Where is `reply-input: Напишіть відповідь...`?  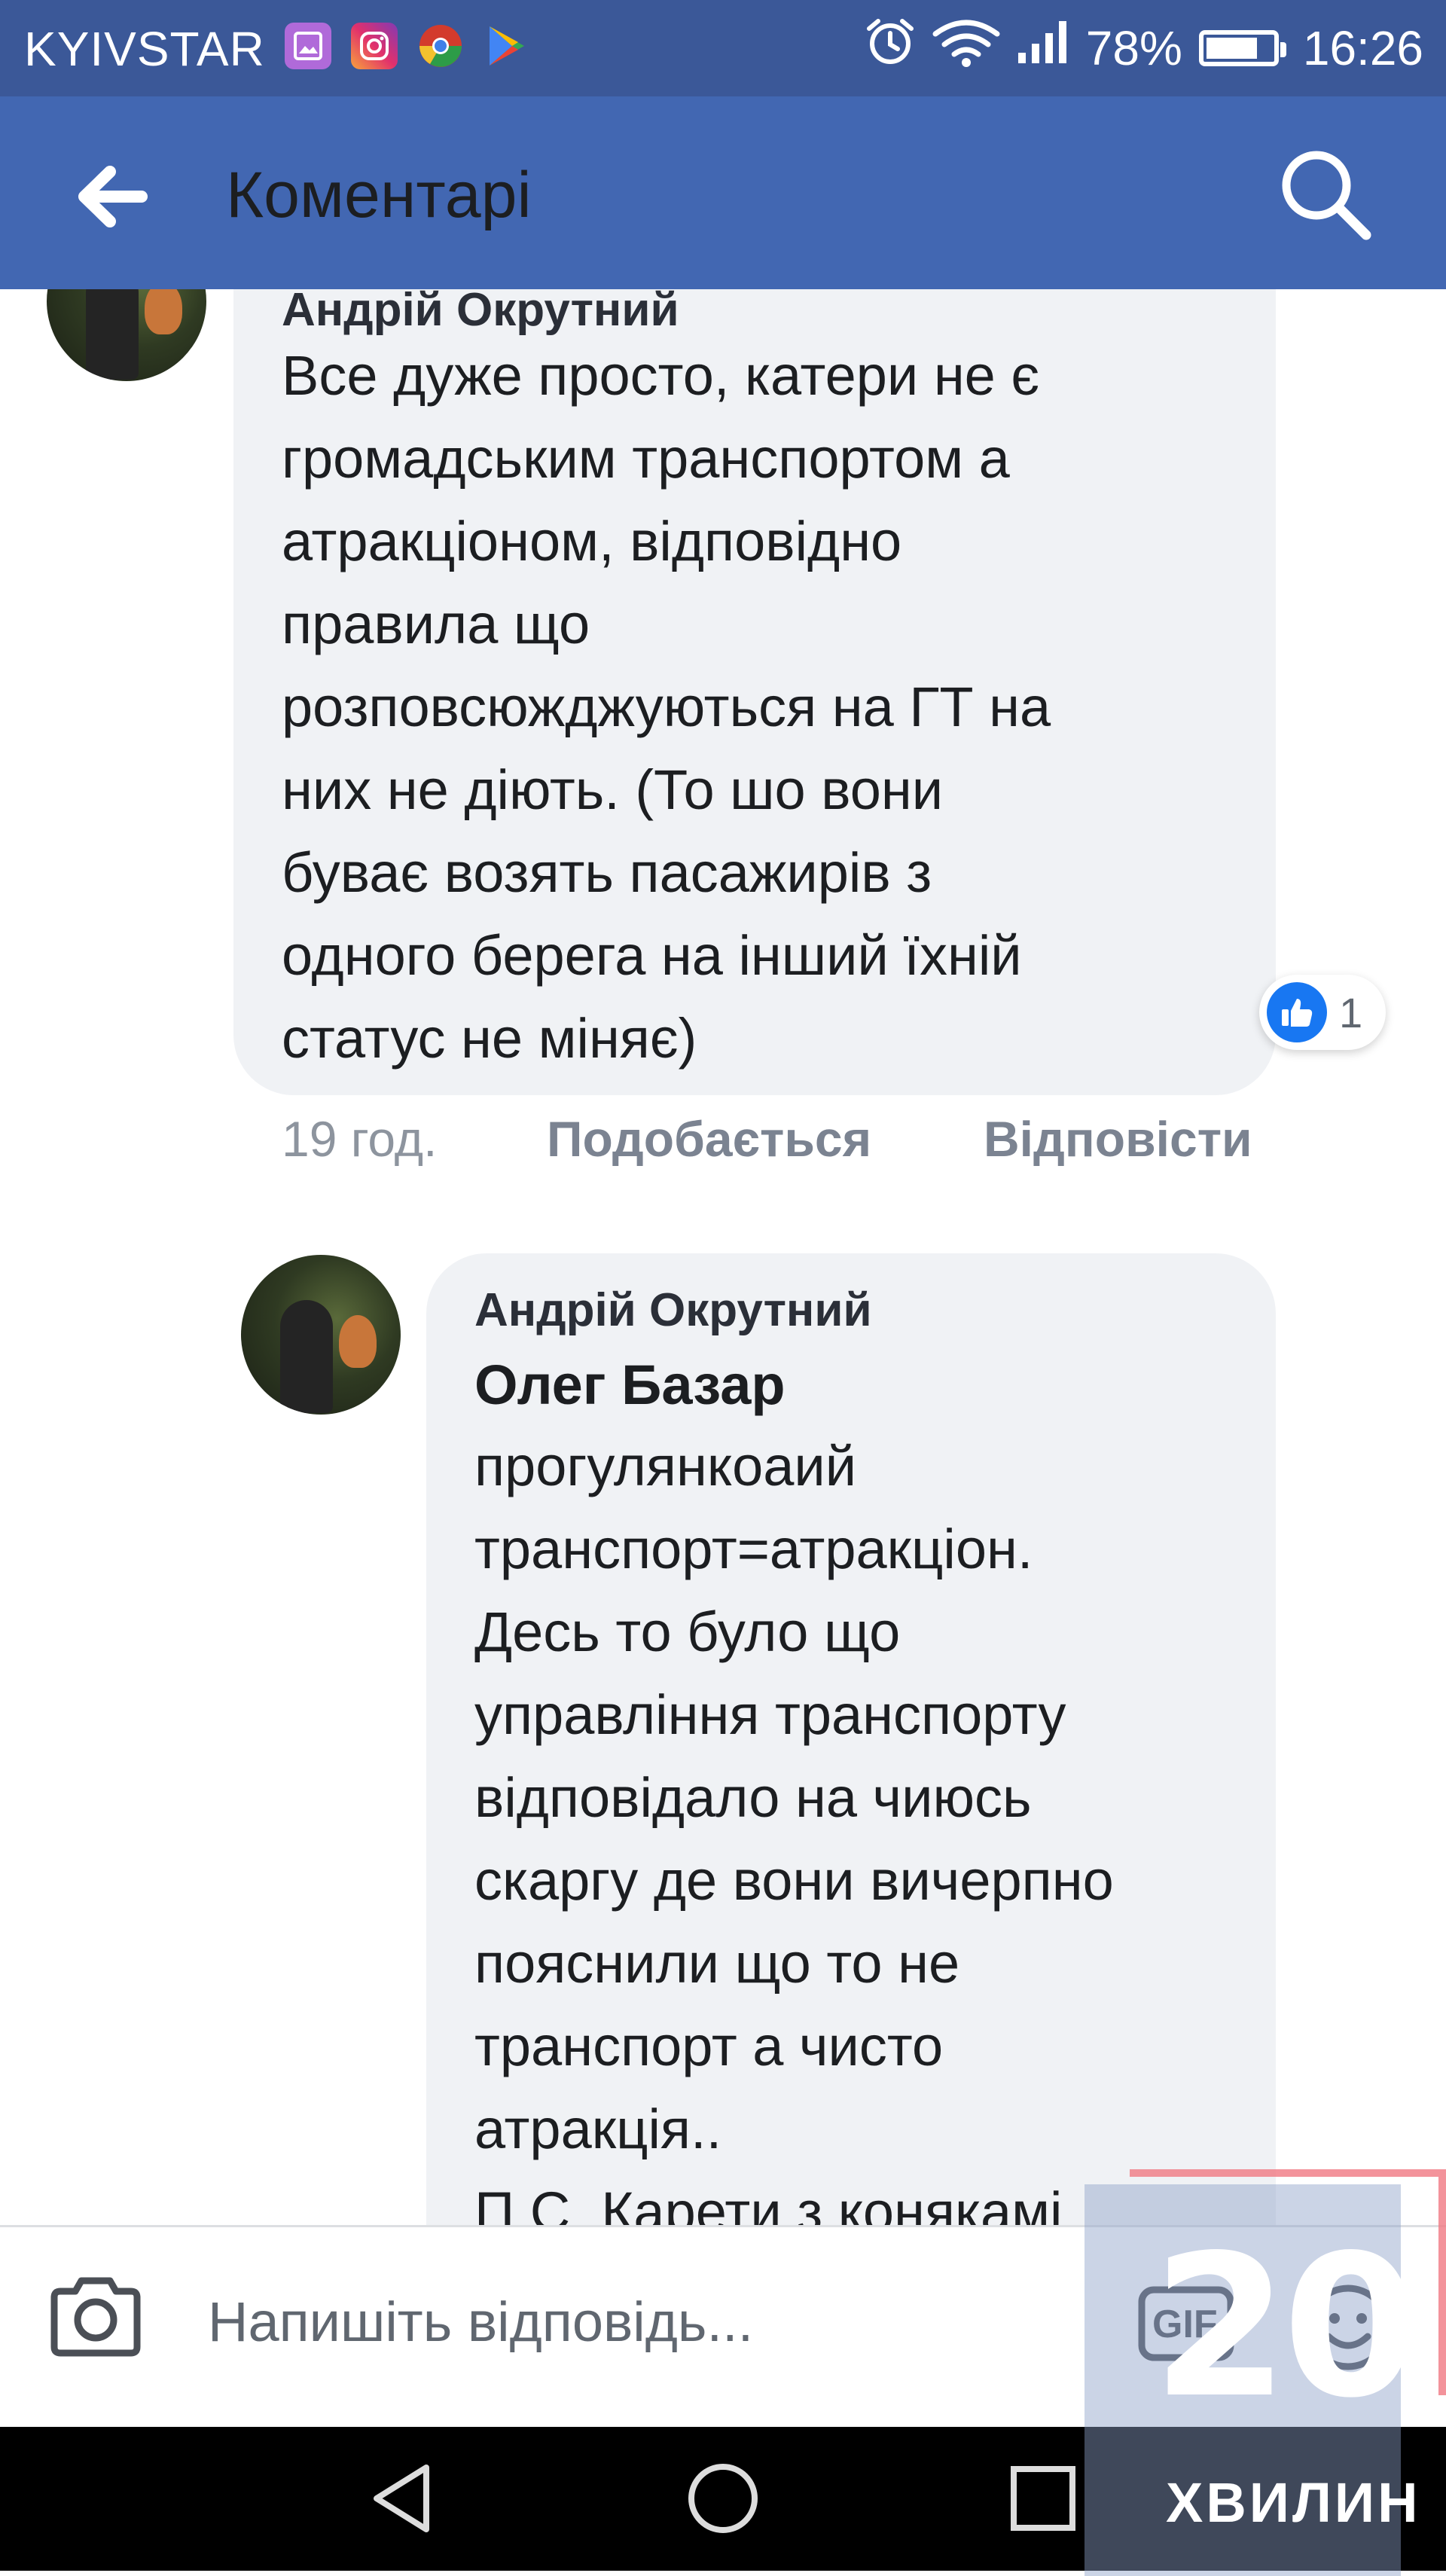
reply-input: Напишіть відповідь... is located at coordinates (481, 2322).